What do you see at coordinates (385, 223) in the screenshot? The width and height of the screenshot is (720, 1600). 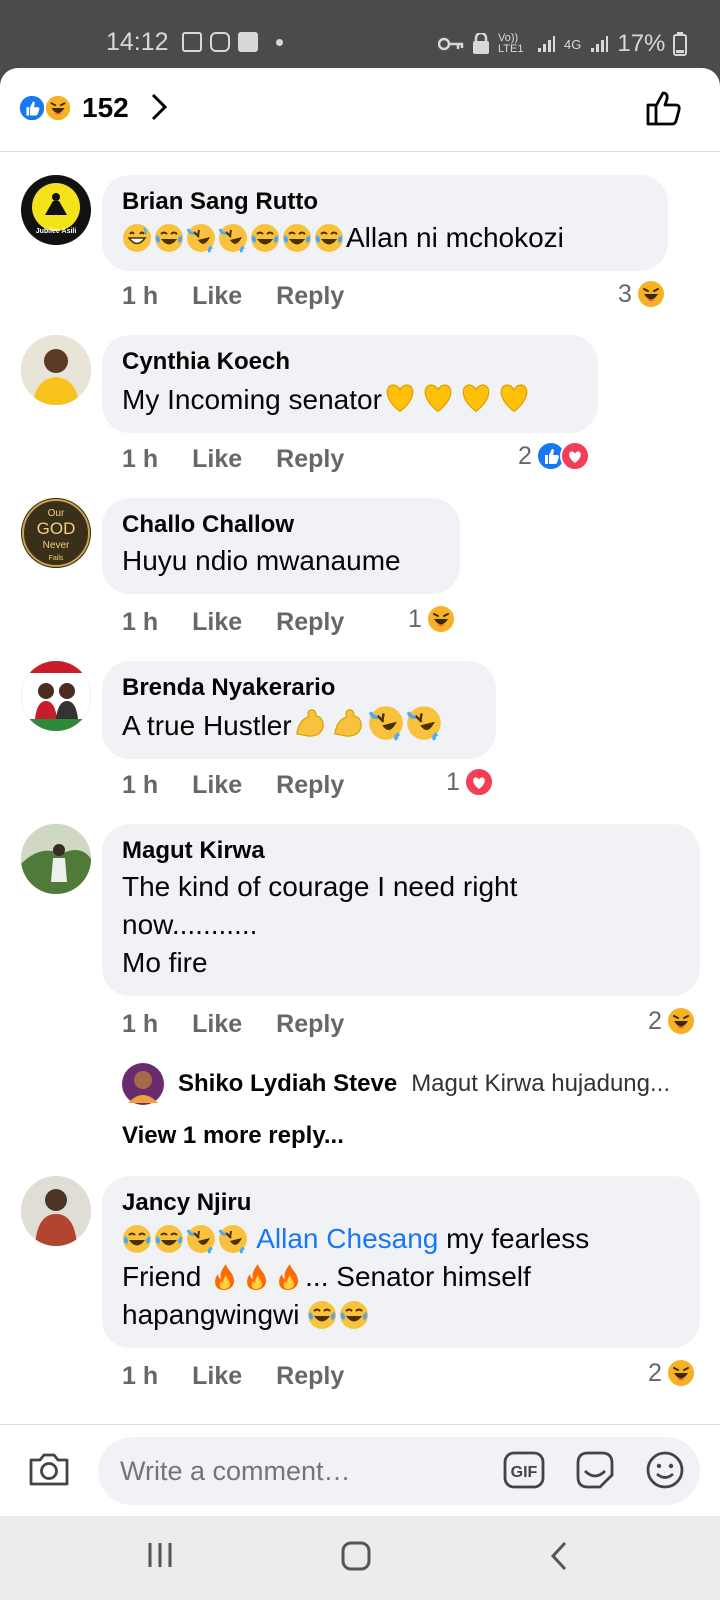 I see `comment-bubble: Brian Sang Rutto Allan ni mchokozi` at bounding box center [385, 223].